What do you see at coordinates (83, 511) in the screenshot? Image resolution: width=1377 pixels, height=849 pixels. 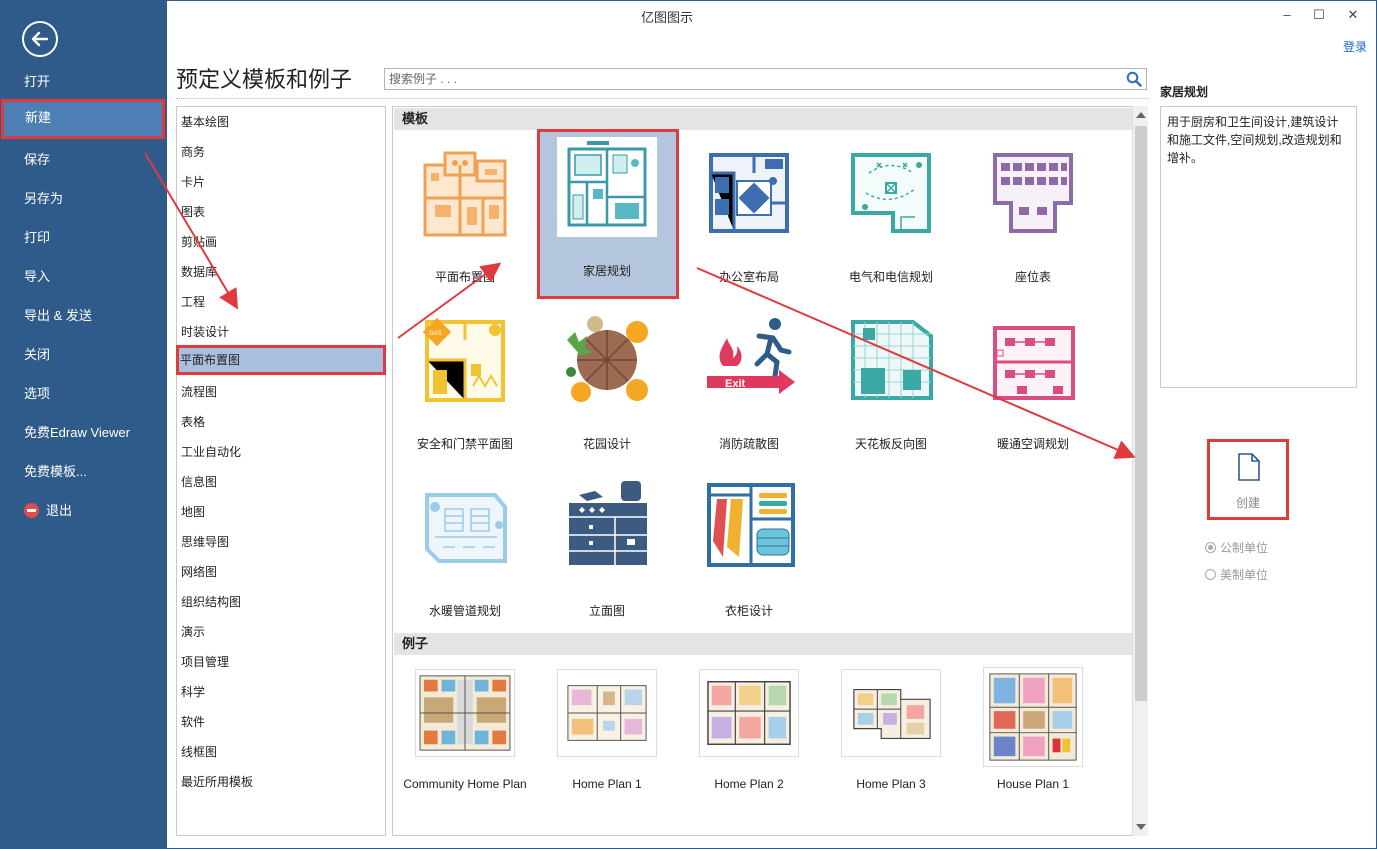 I see `menu-exit: 退出` at bounding box center [83, 511].